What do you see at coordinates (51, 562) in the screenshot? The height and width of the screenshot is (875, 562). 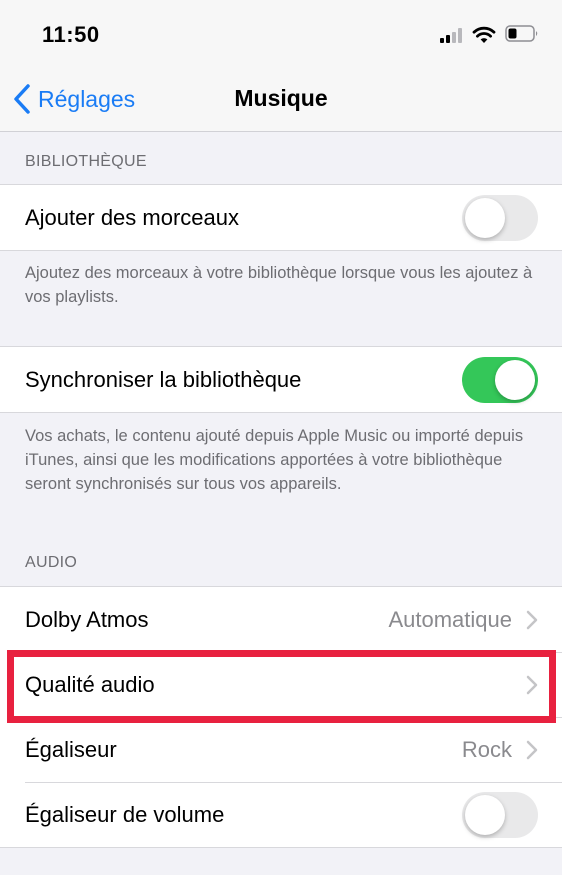 I see `section-header-audio: AUDIO` at bounding box center [51, 562].